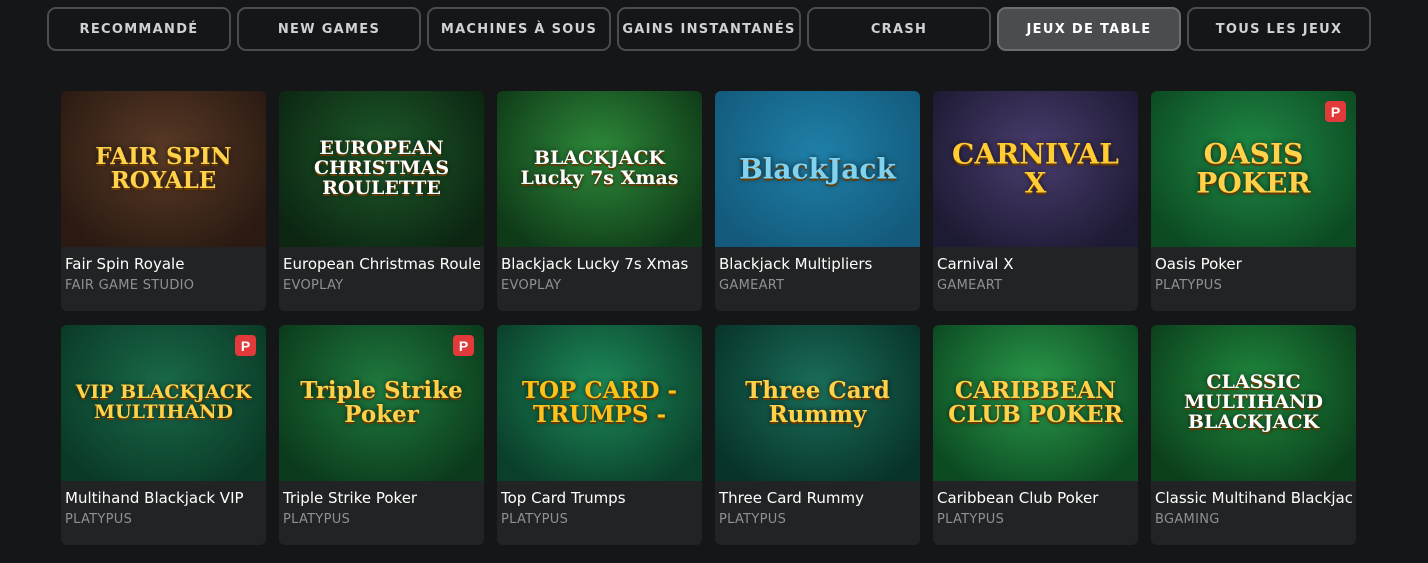 The height and width of the screenshot is (563, 1428). I want to click on game-thumbnail: OASIS POKER P, so click(1253, 169).